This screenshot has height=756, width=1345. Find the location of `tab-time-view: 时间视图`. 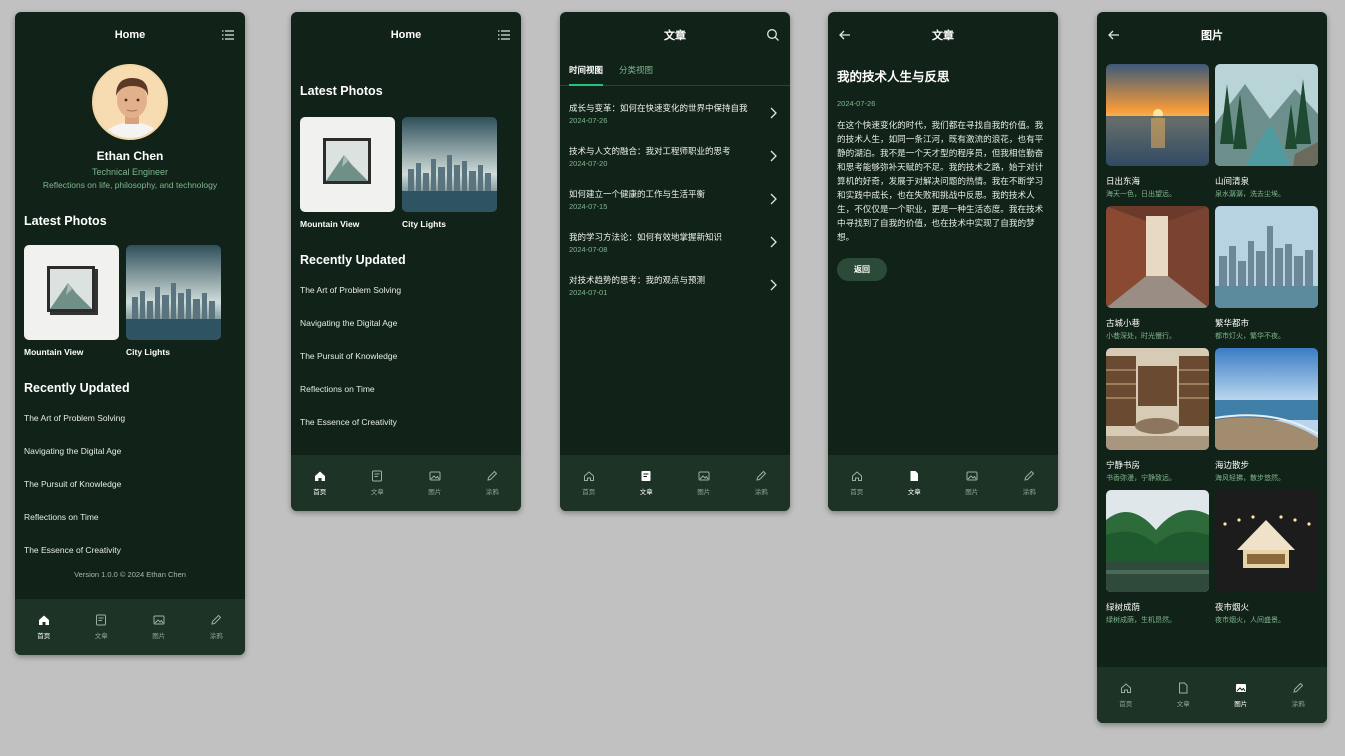

tab-time-view: 时间视图 is located at coordinates (586, 75).